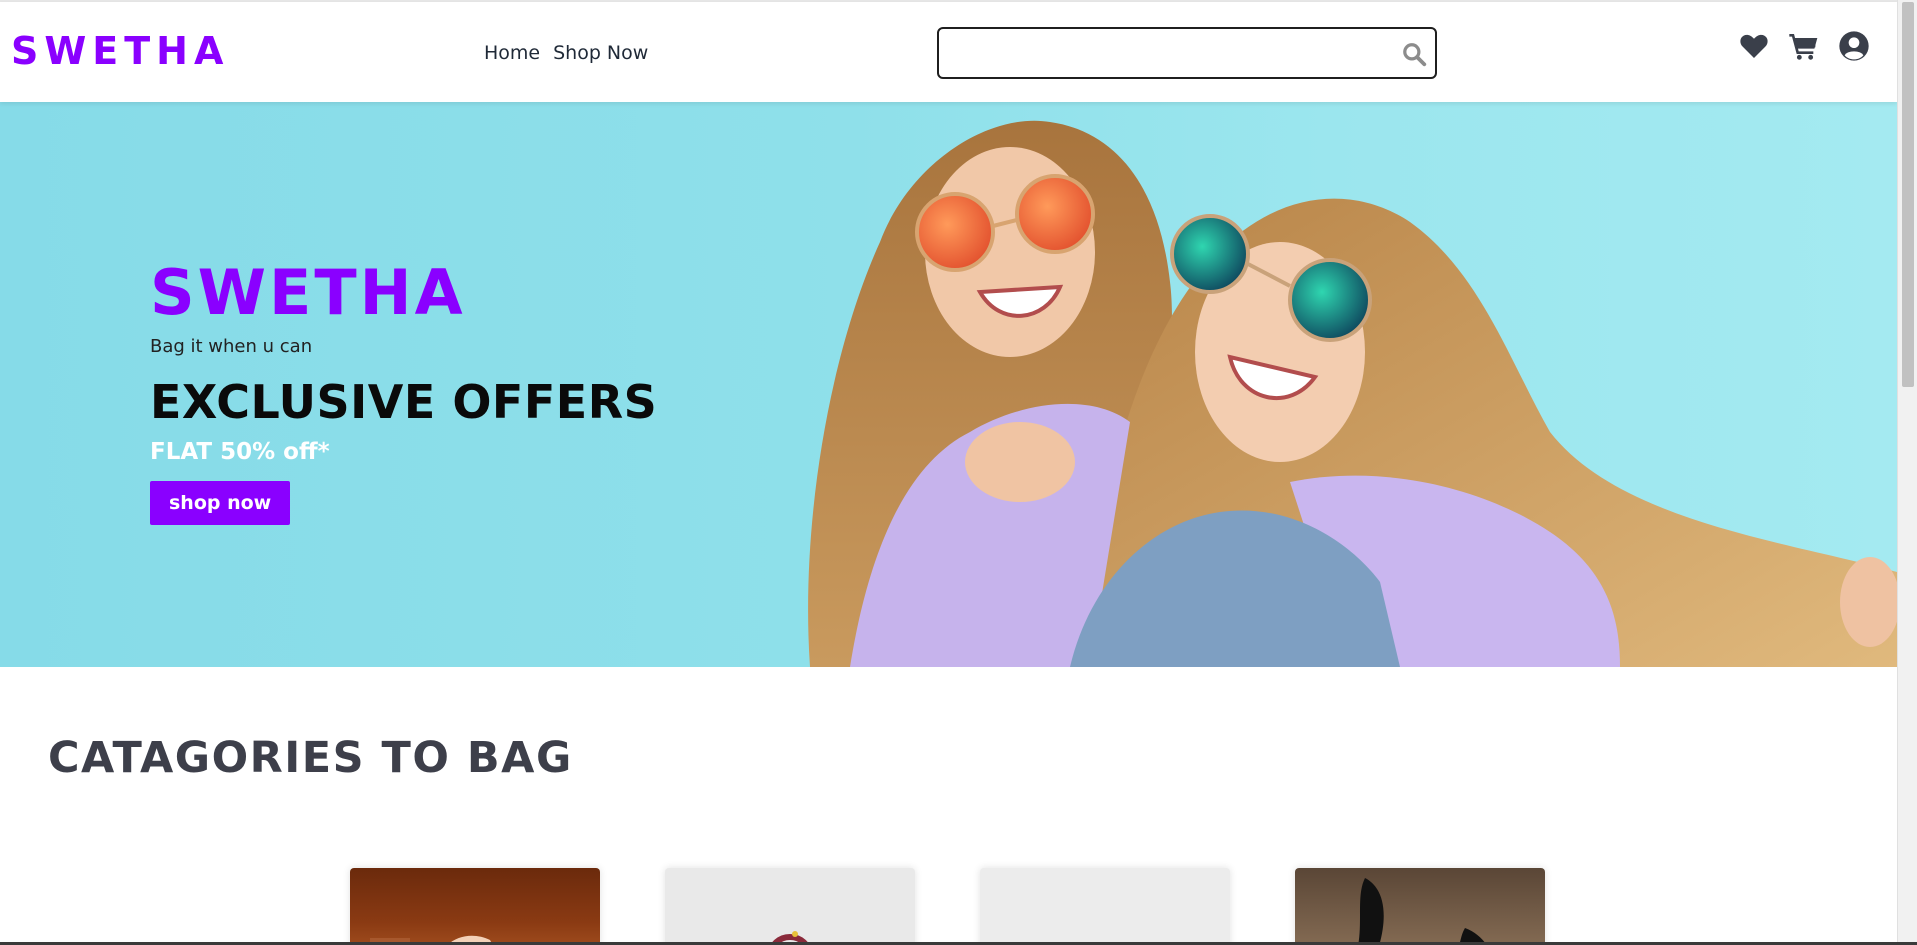 Image resolution: width=1917 pixels, height=945 pixels. I want to click on header-actions, so click(1804, 46).